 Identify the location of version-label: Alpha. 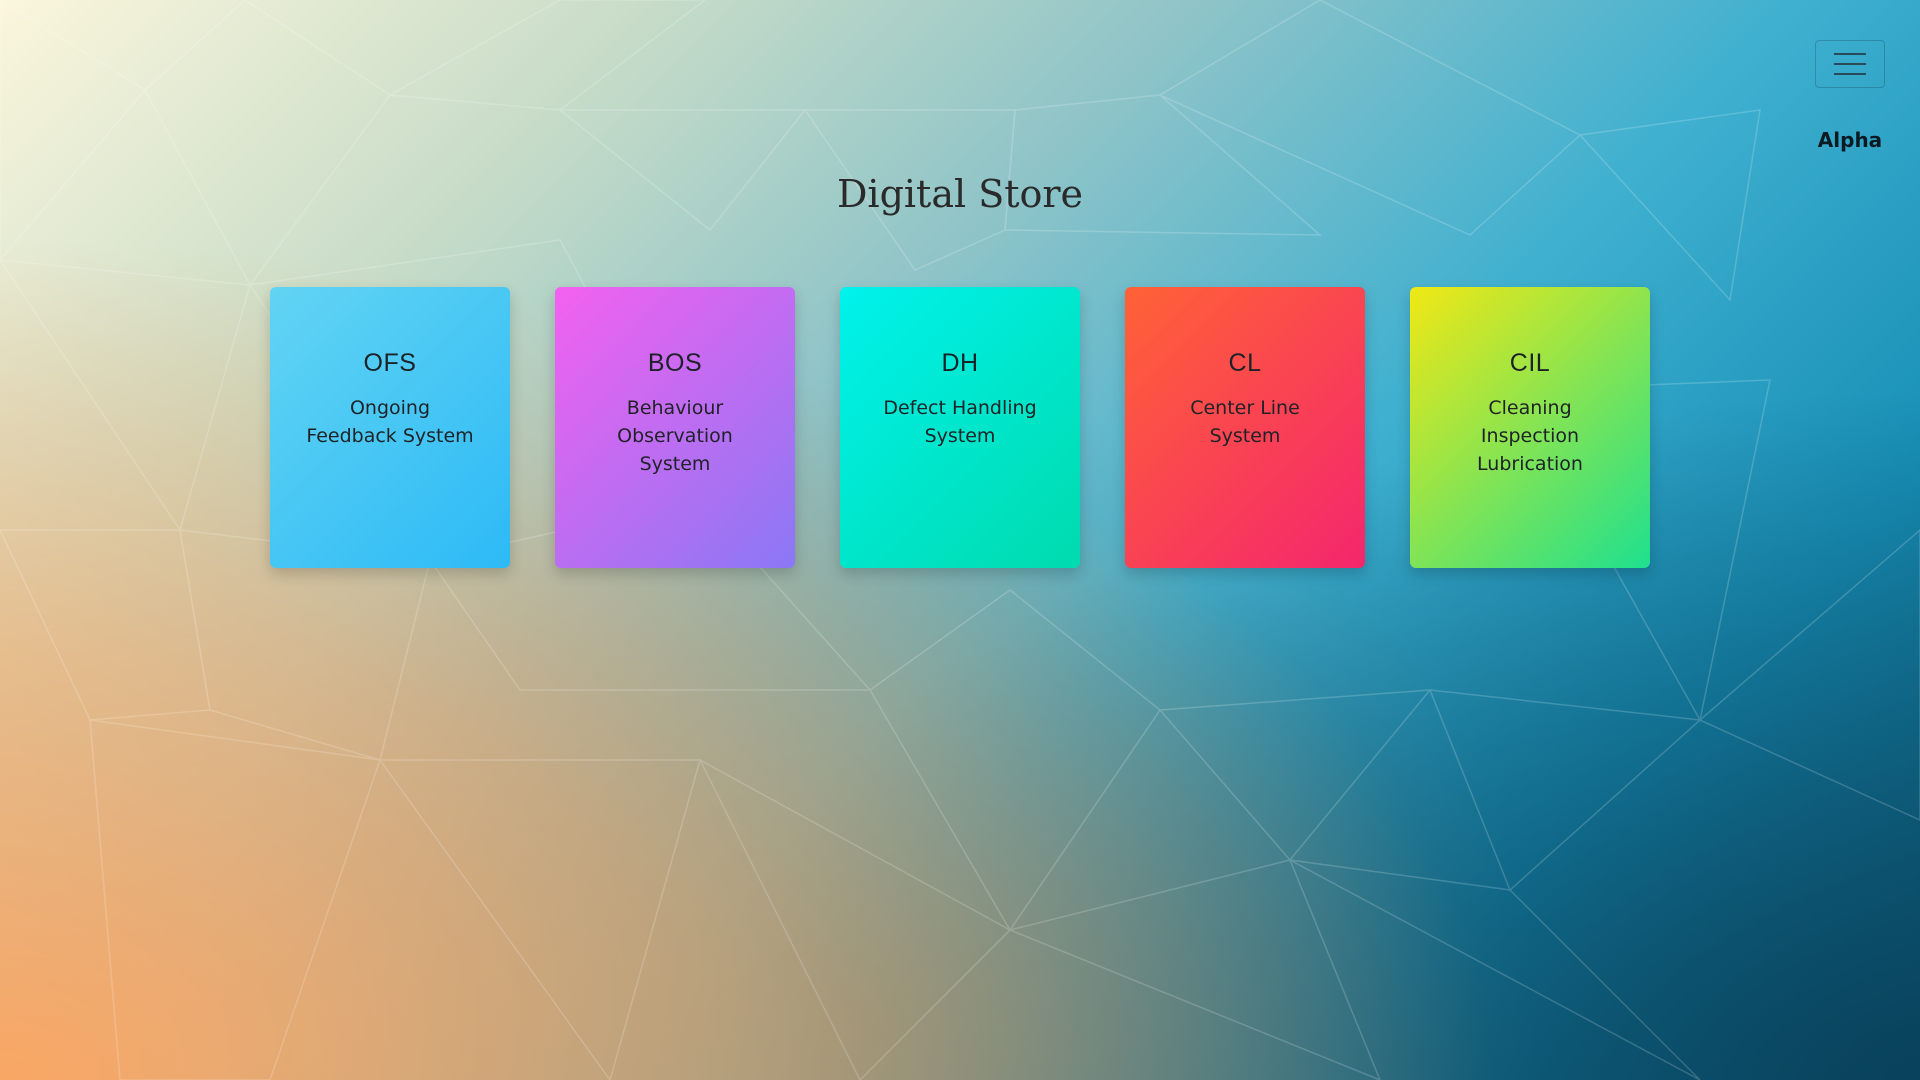
(1850, 140).